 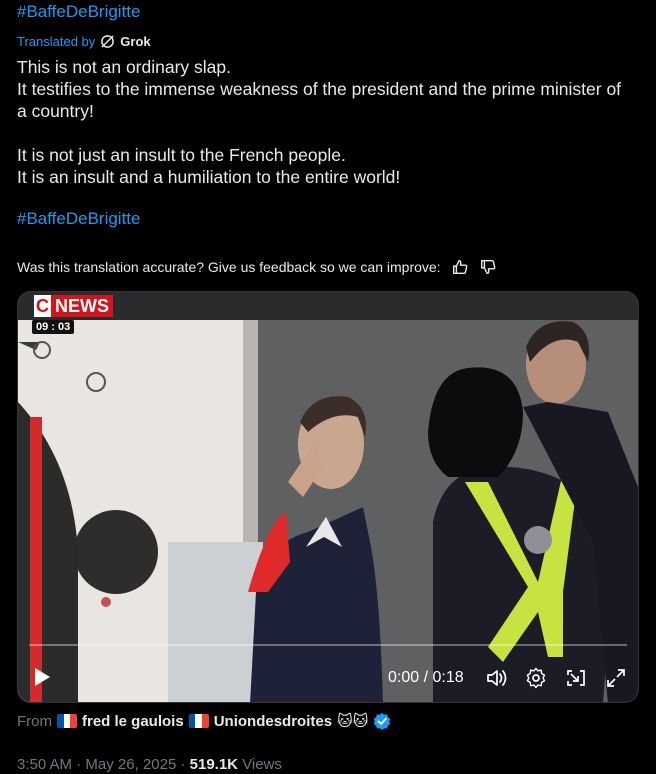 I want to click on translated-by-grok: Translated by Grok, so click(x=84, y=41).